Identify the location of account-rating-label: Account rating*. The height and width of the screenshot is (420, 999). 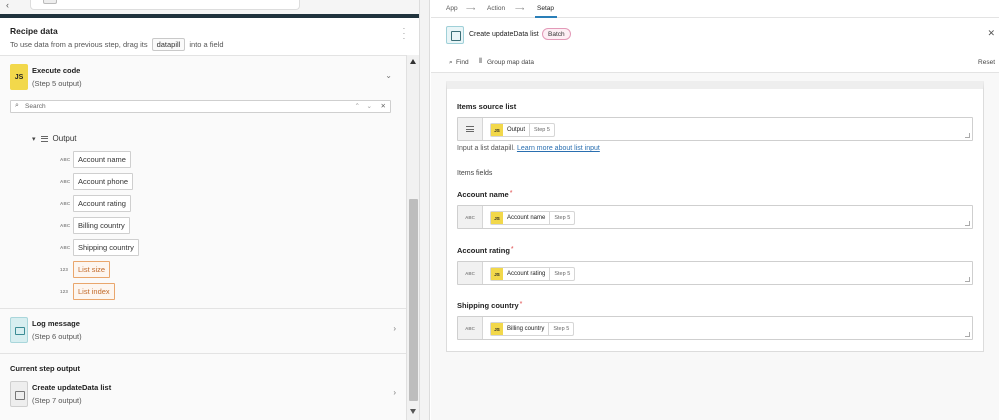
(485, 250).